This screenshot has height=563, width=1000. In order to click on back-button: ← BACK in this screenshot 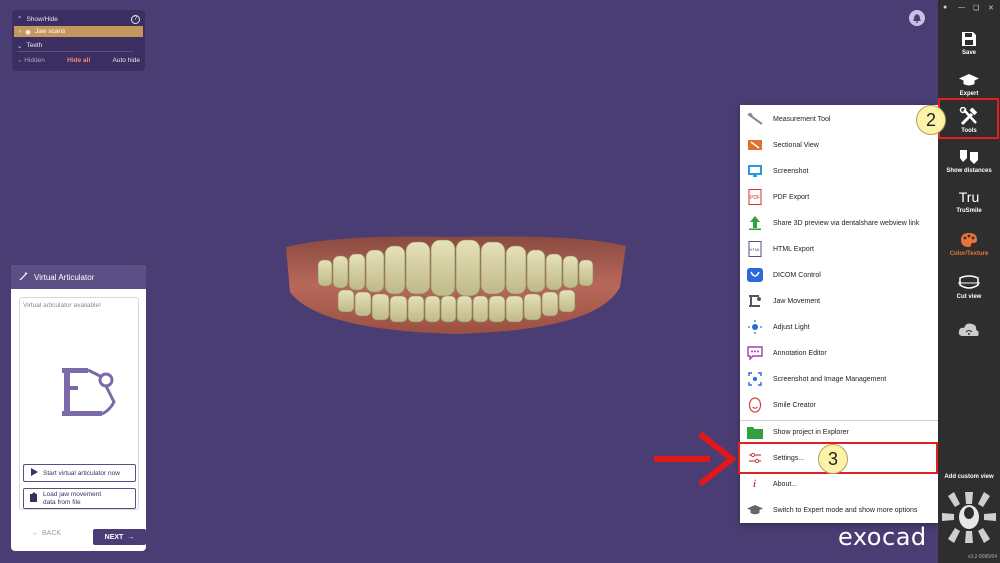, I will do `click(46, 533)`.